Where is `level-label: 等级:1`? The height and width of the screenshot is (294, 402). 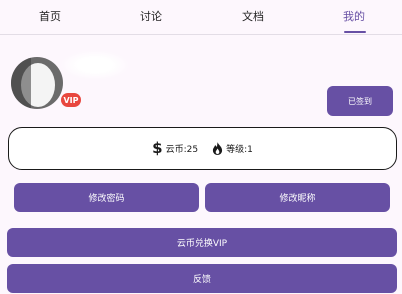 level-label: 等级:1 is located at coordinates (239, 150).